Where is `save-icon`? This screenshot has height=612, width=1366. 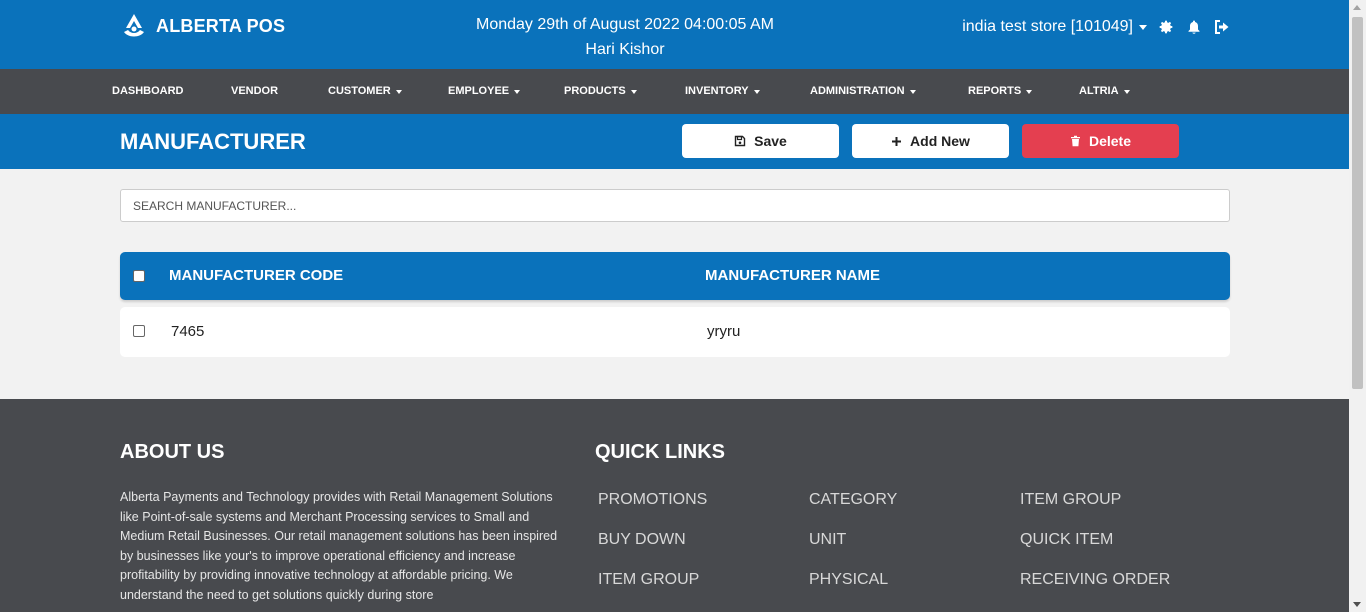 save-icon is located at coordinates (740, 141).